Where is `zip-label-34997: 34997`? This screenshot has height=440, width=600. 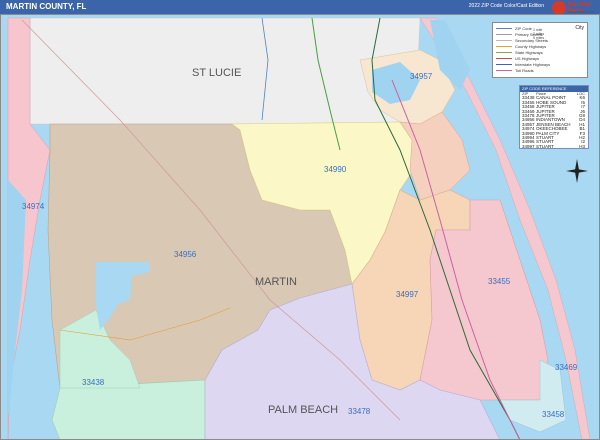 zip-label-34997: 34997 is located at coordinates (407, 294).